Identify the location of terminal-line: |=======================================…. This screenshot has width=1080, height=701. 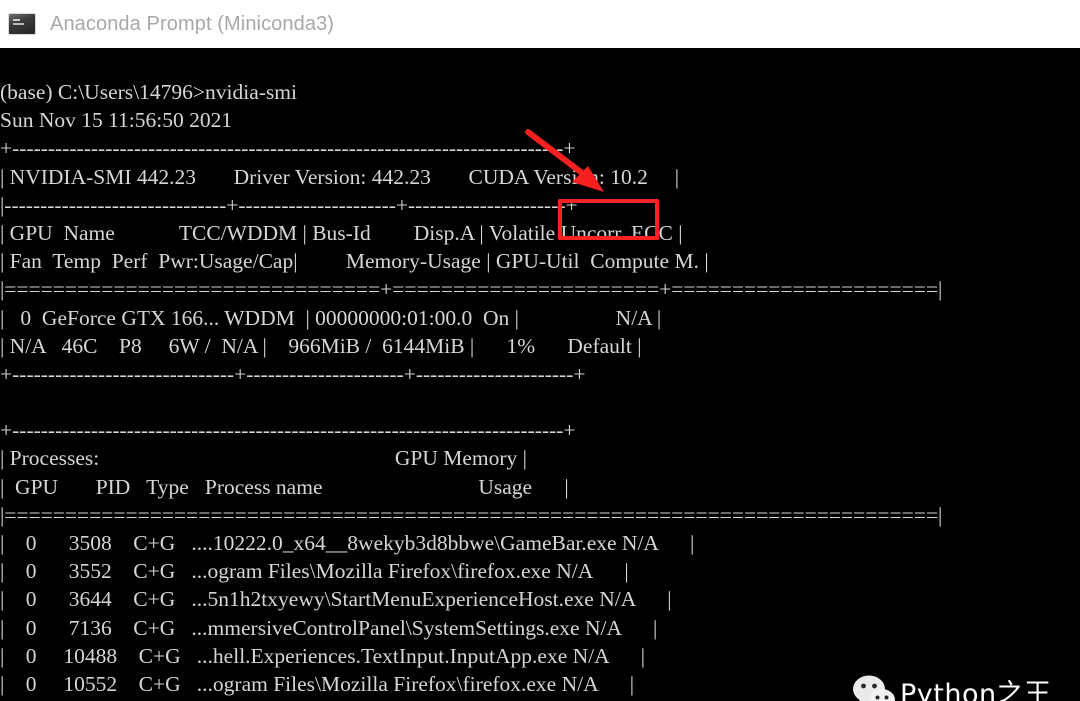
(471, 514).